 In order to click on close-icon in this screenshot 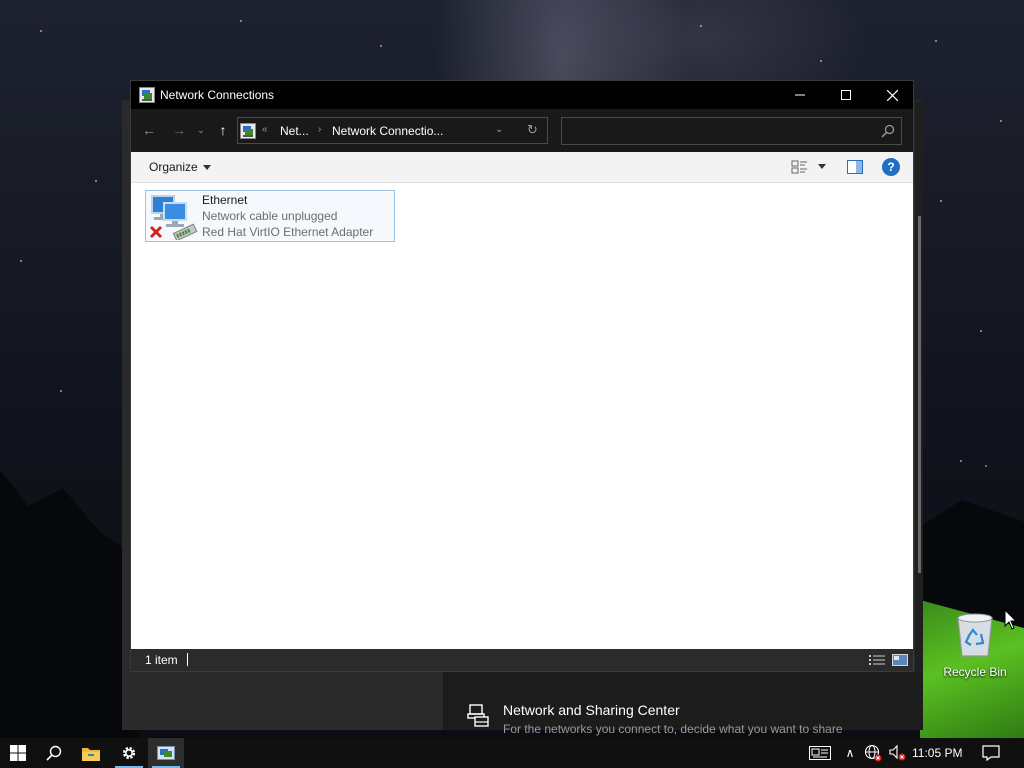, I will do `click(892, 95)`.